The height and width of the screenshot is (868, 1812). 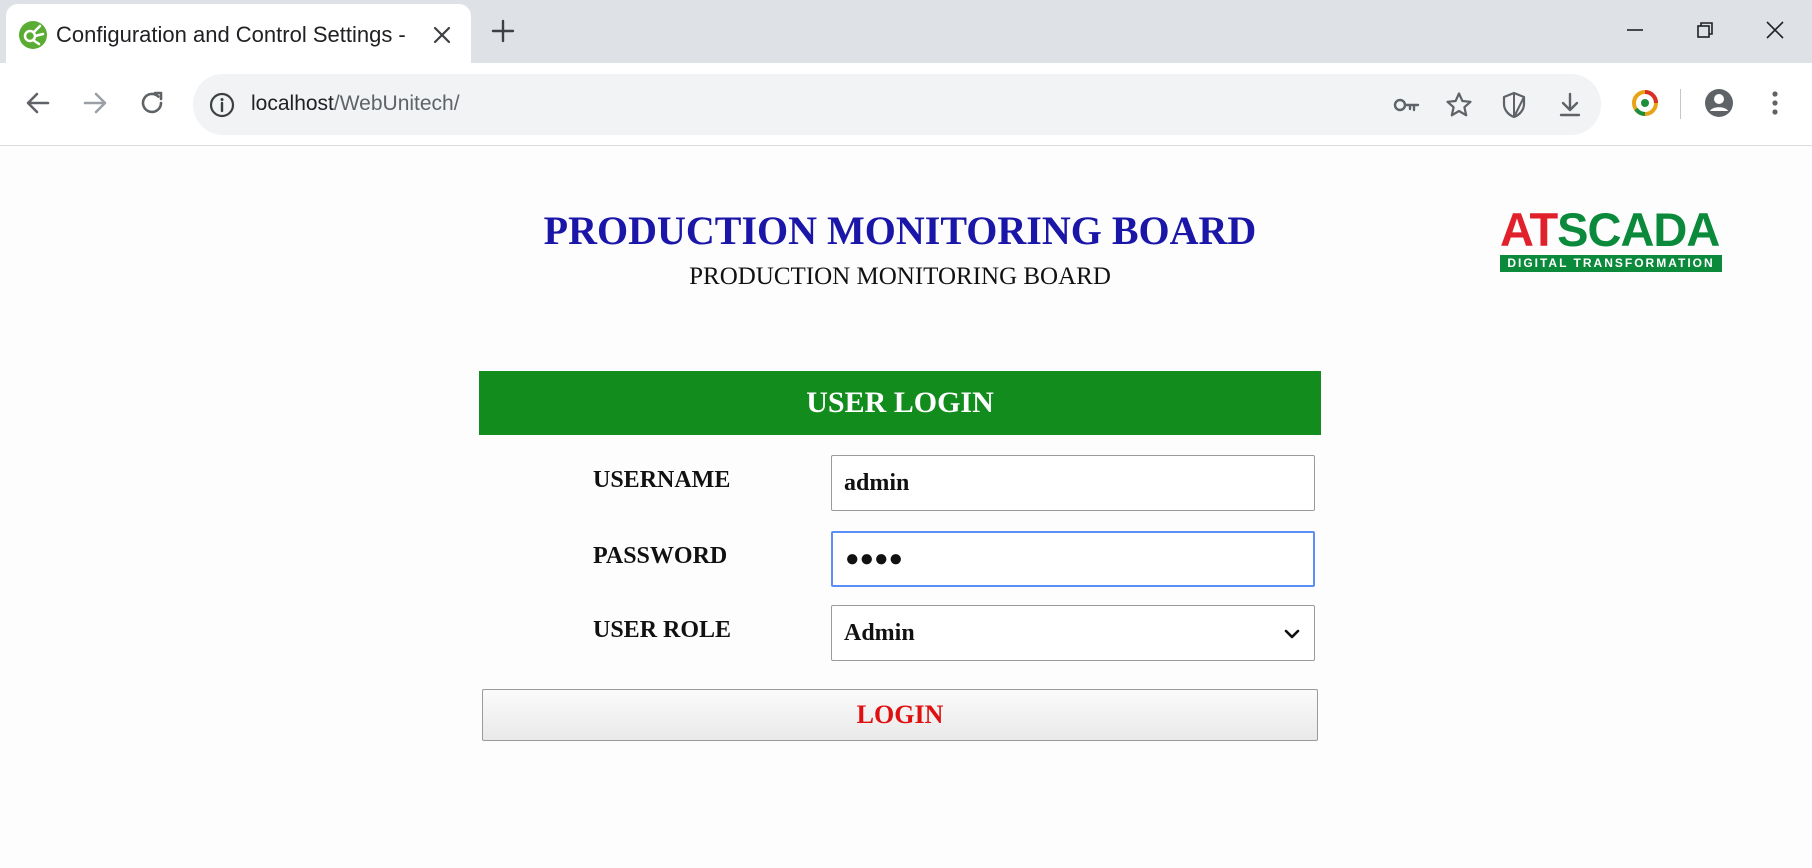 I want to click on user-role-value: Admin, so click(x=879, y=633).